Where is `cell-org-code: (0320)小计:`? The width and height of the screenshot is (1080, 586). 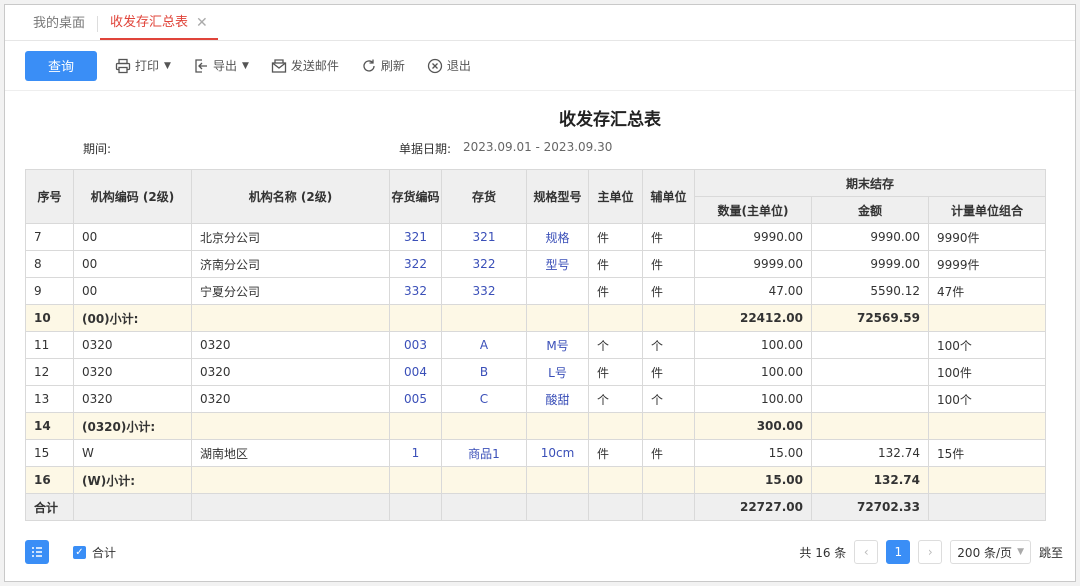
cell-org-code: (0320)小计: is located at coordinates (132, 426).